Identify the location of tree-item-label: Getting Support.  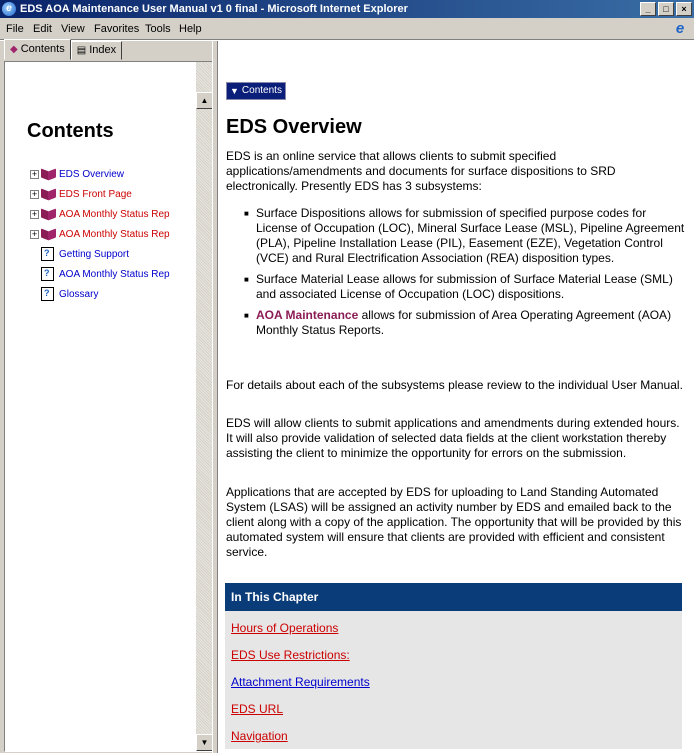
(94, 254).